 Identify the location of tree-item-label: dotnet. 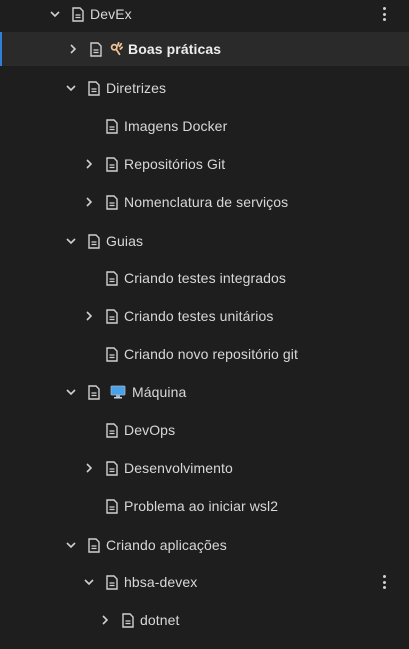
(160, 620).